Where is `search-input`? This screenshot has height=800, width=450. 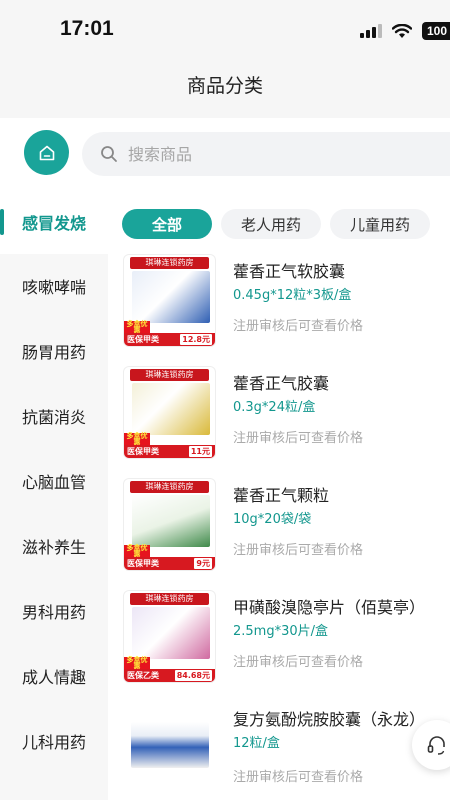
search-input is located at coordinates (253, 154).